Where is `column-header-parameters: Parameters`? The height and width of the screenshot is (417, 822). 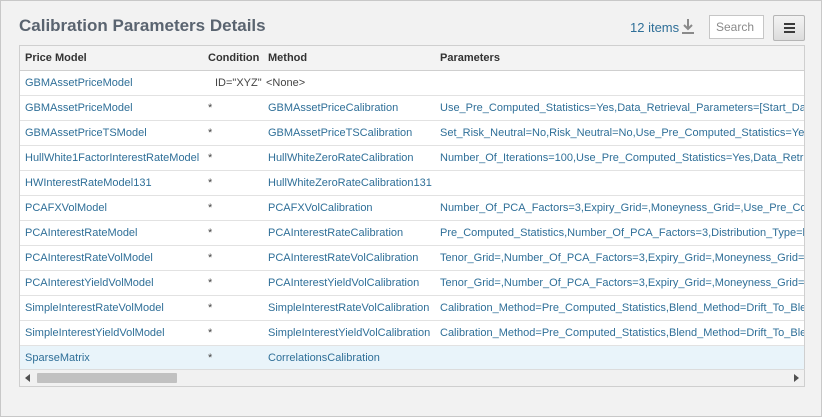
column-header-parameters: Parameters is located at coordinates (619, 58).